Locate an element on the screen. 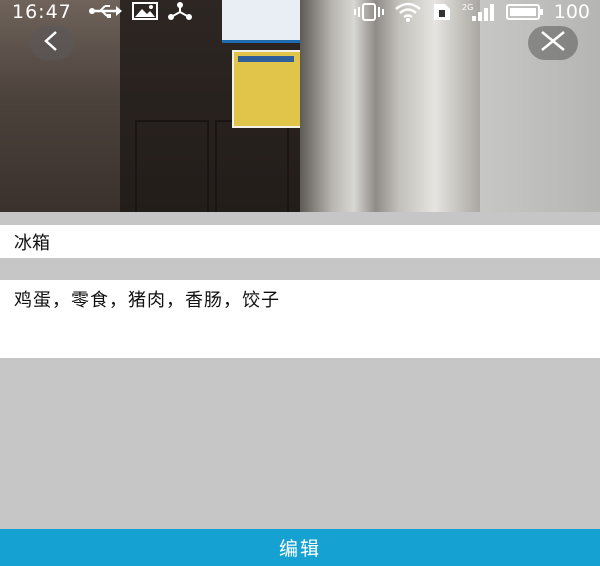  close-button is located at coordinates (553, 43).